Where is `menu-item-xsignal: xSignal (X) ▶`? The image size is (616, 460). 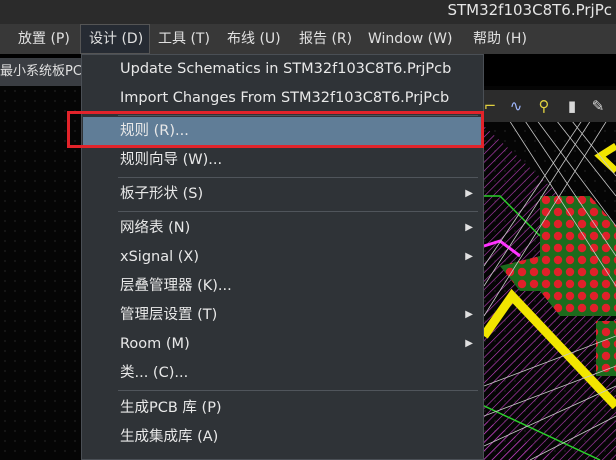 menu-item-xsignal: xSignal (X) ▶ is located at coordinates (283, 257).